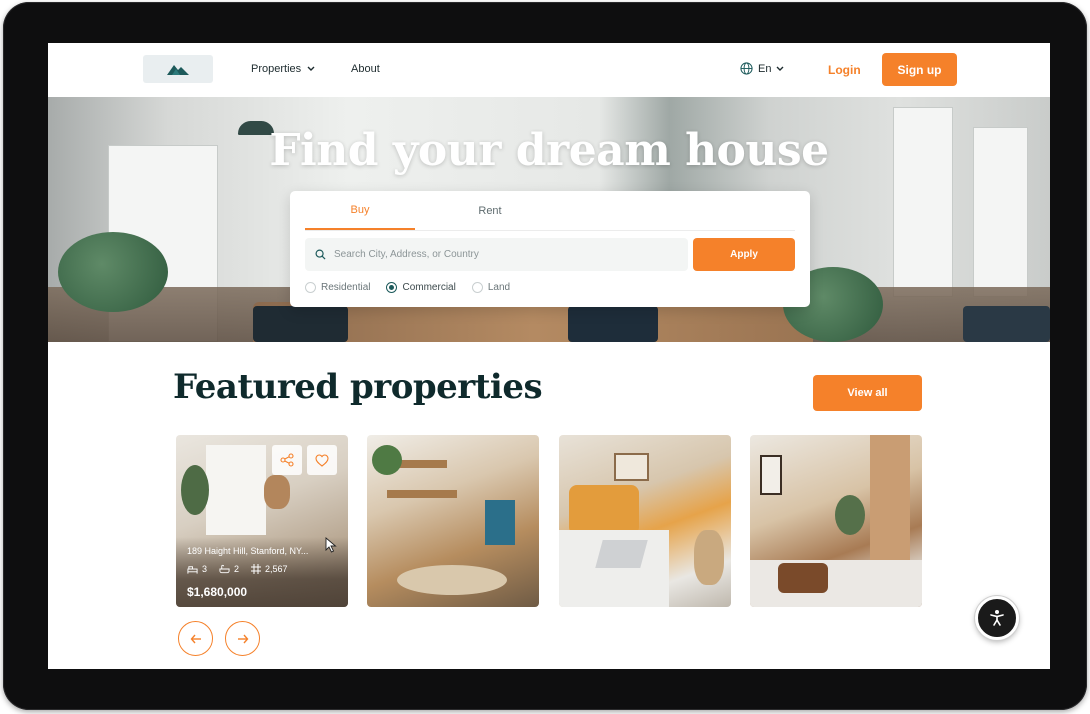 This screenshot has width=1090, height=714. What do you see at coordinates (621, 554) in the screenshot?
I see `card-laptop` at bounding box center [621, 554].